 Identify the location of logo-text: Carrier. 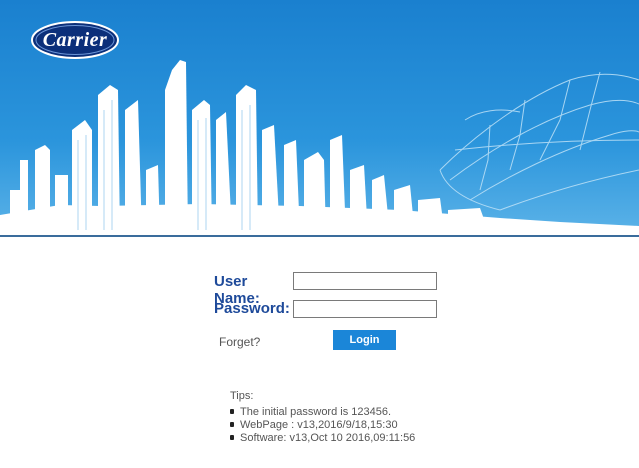
(75, 39).